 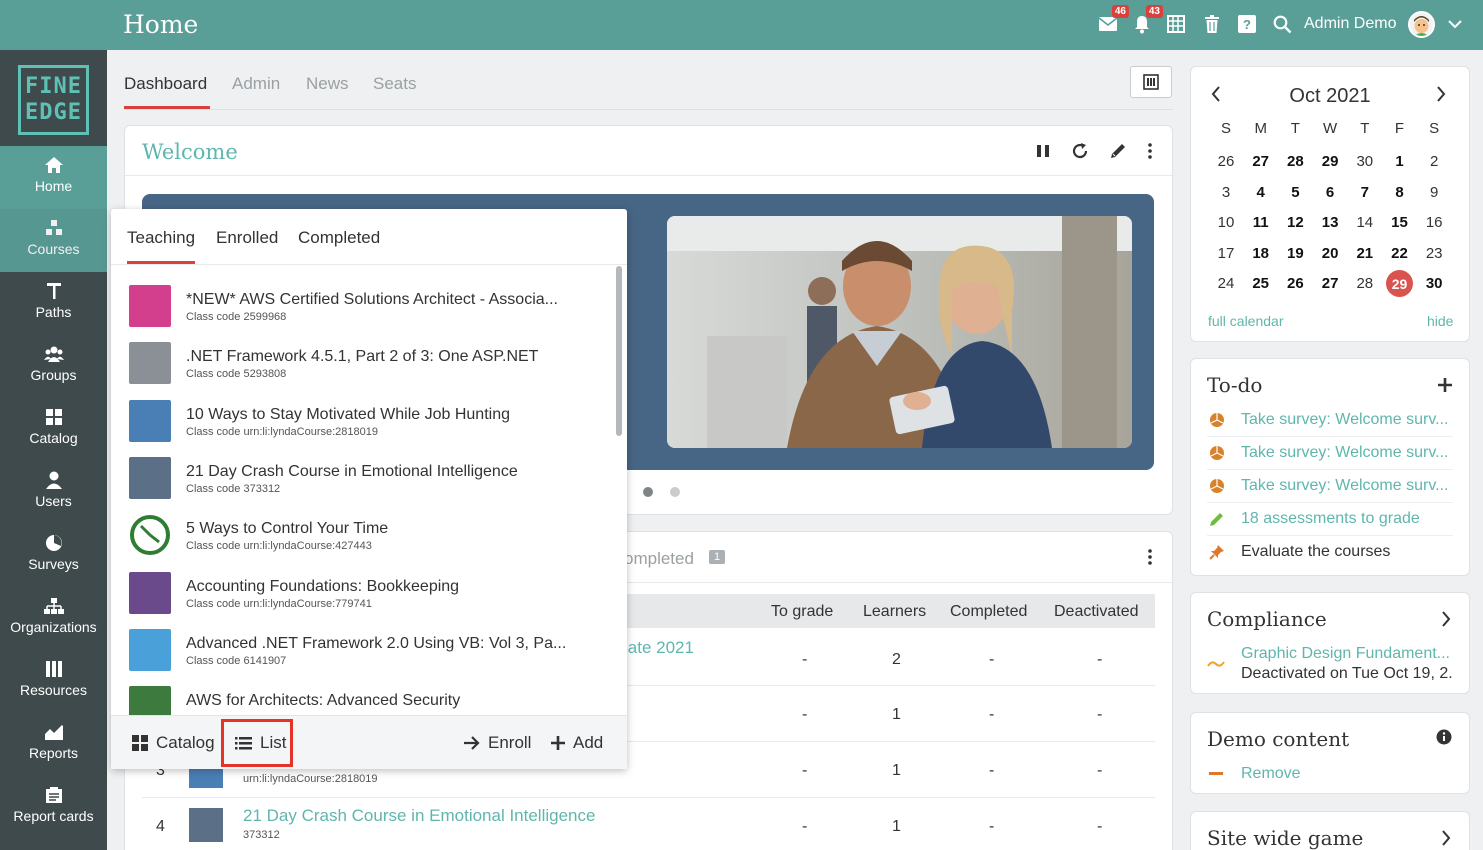 What do you see at coordinates (1226, 222) in the screenshot?
I see `calendar-day: 10` at bounding box center [1226, 222].